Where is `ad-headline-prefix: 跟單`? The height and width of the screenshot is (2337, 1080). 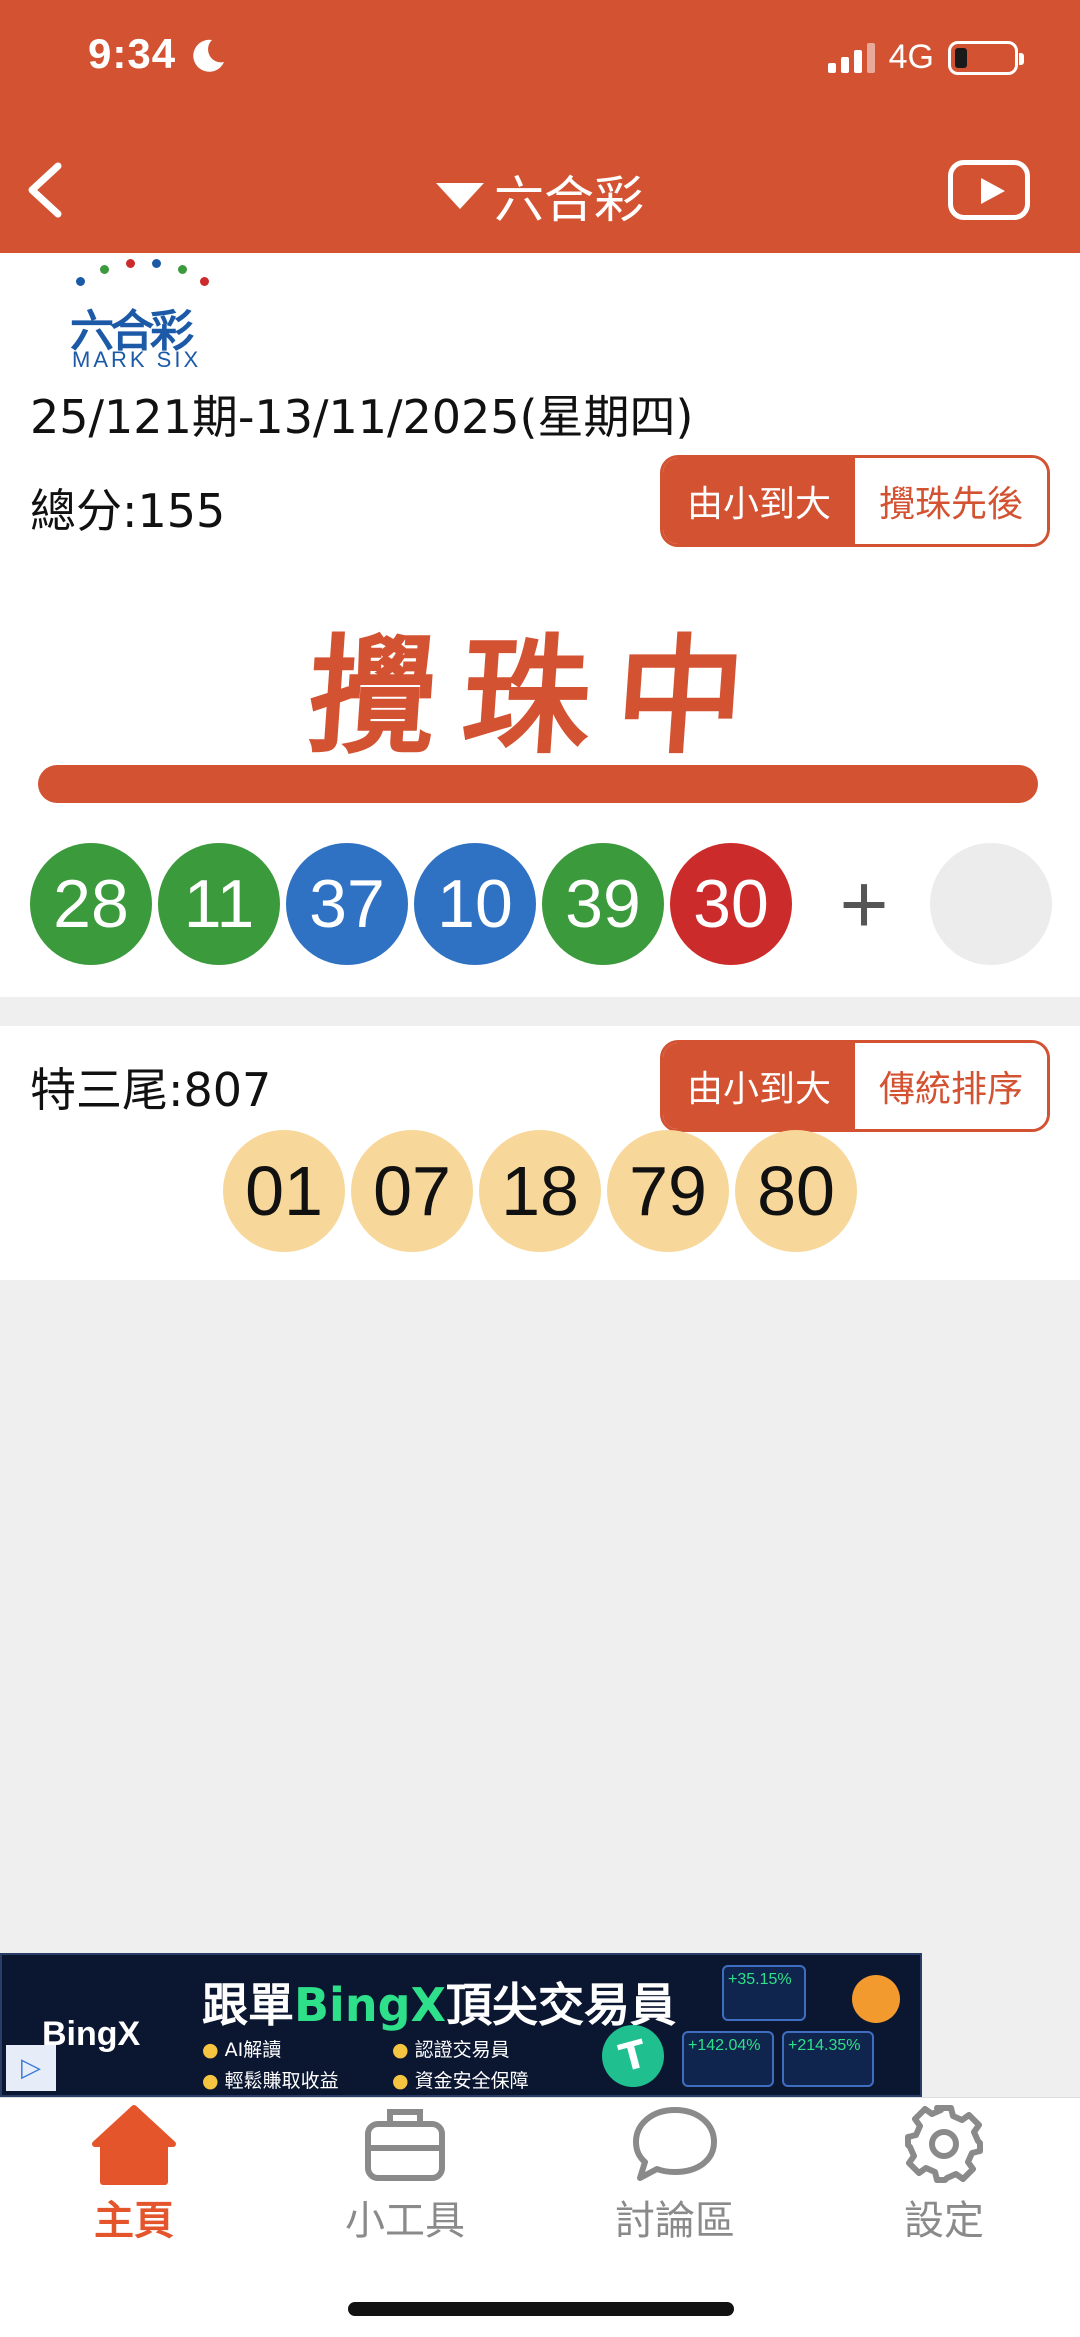 ad-headline-prefix: 跟單 is located at coordinates (248, 2005).